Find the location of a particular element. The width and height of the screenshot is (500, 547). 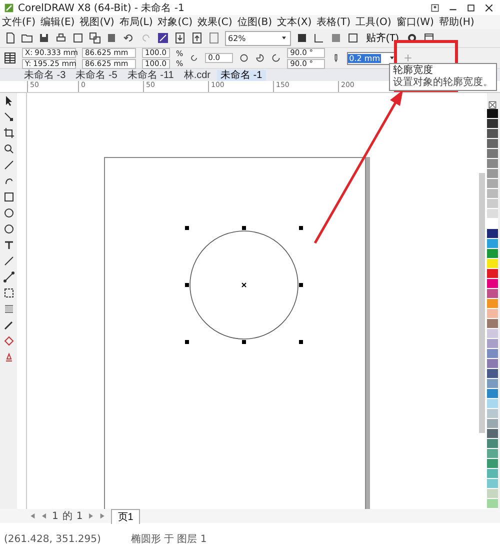

rotate-icon is located at coordinates (194, 58).